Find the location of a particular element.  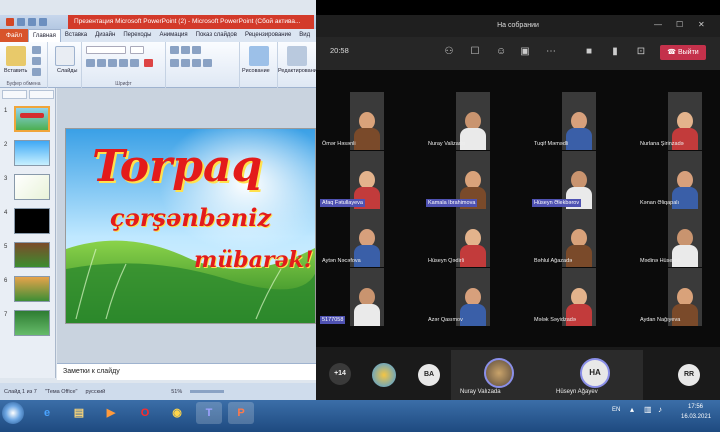

participant-video-tile is located at coordinates (367, 297).